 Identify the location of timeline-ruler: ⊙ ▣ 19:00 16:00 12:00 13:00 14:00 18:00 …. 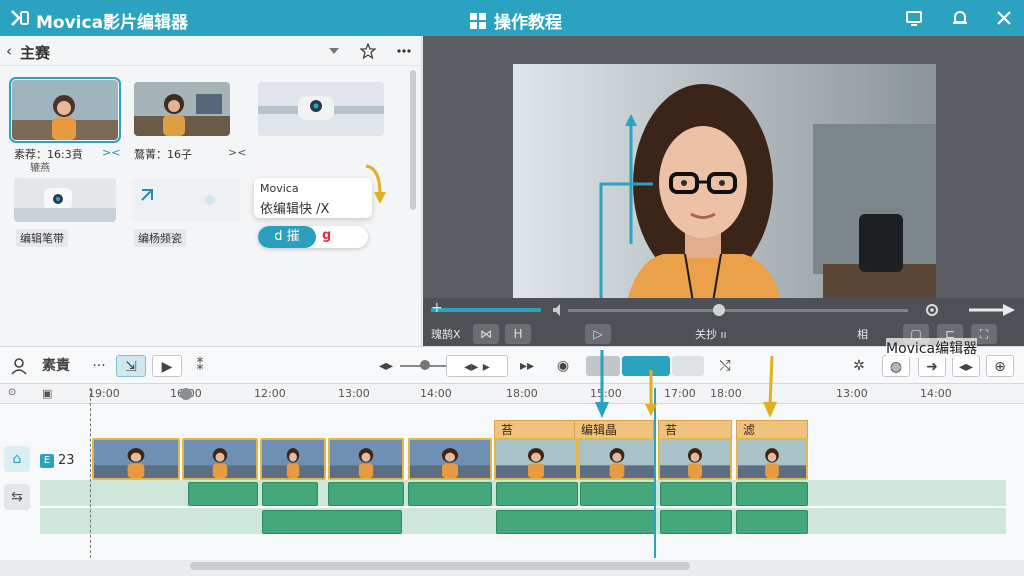
(512, 394).